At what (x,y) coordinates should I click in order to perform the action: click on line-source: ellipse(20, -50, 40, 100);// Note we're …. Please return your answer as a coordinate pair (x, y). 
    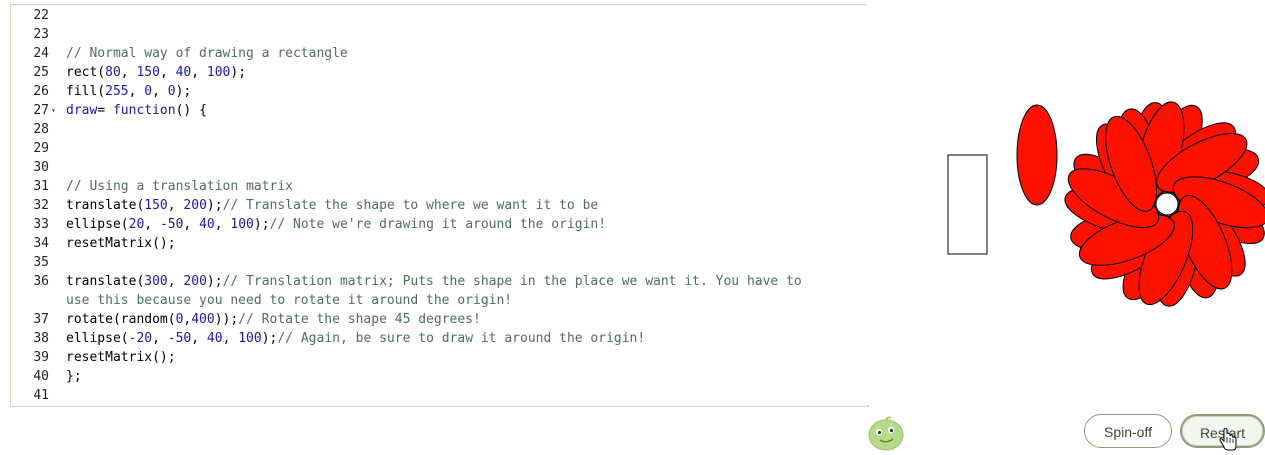
    Looking at the image, I should click on (336, 224).